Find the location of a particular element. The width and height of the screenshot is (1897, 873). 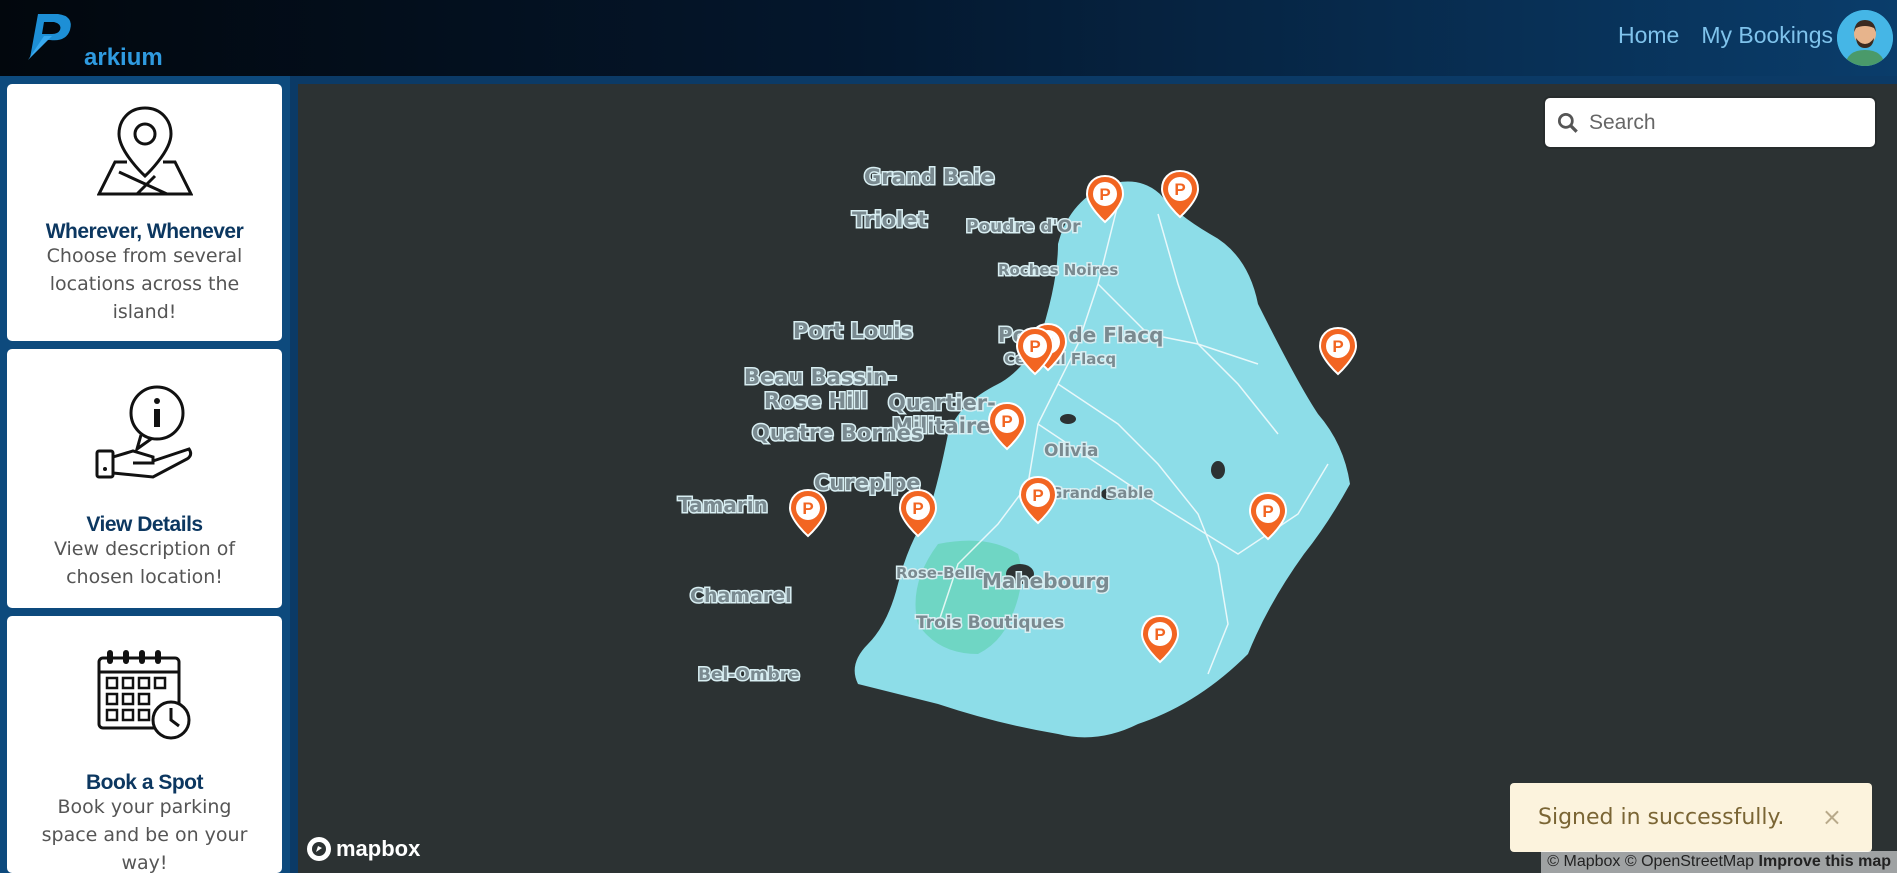

nav-links: Home My Bookings is located at coordinates (1725, 35).